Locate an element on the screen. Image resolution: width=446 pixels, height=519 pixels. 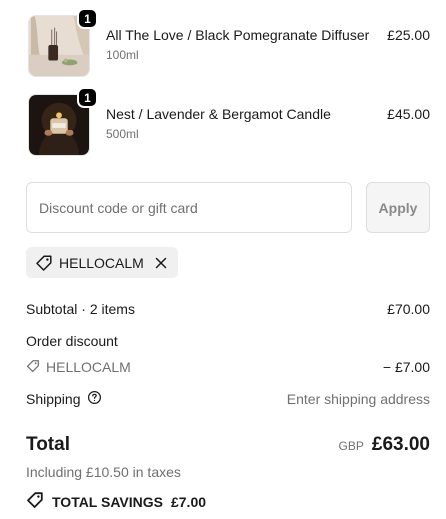
total-amount-group: GBP £63.00 is located at coordinates (384, 445).